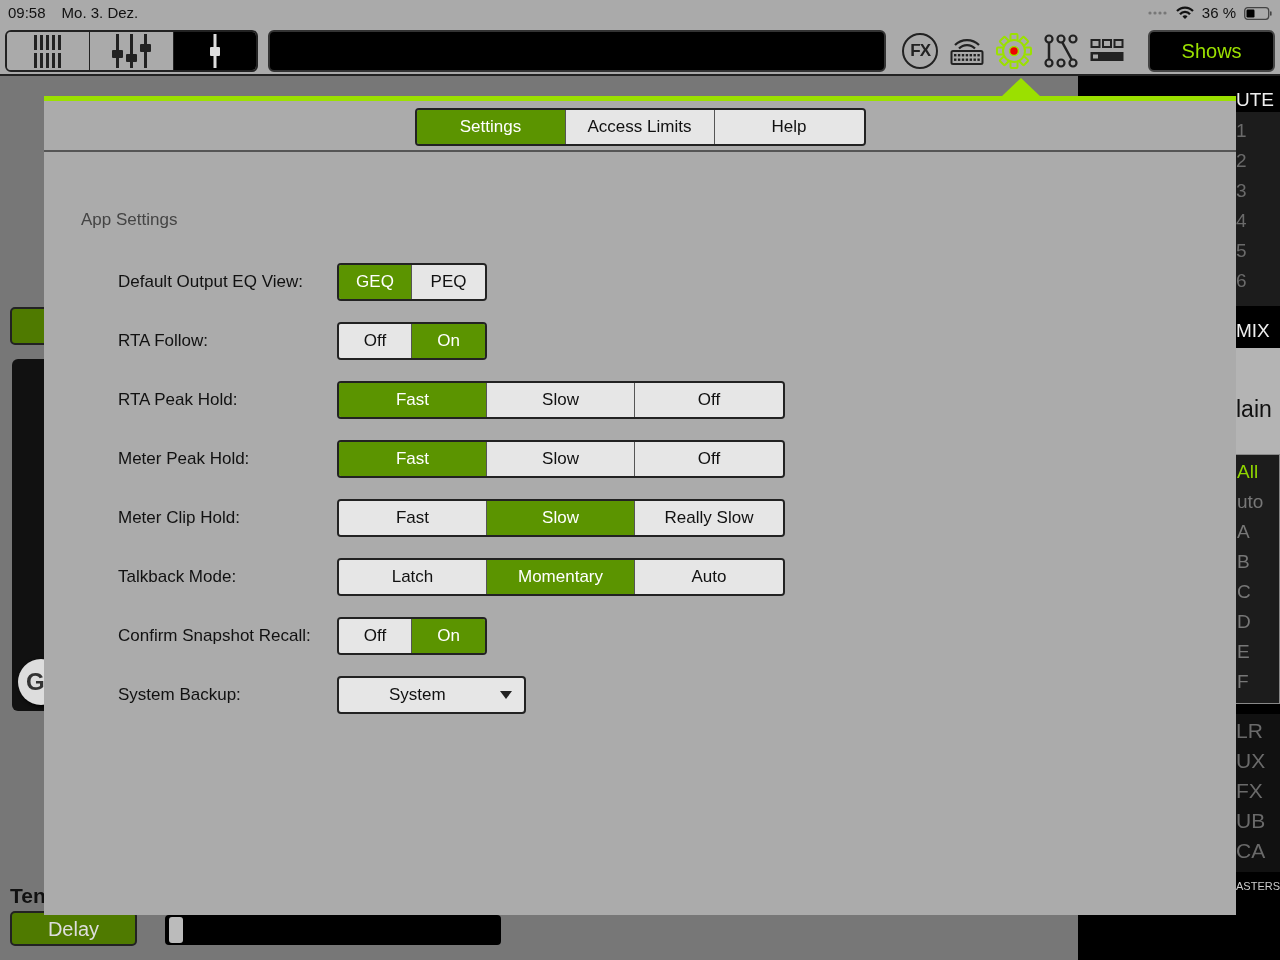 The height and width of the screenshot is (960, 1280). I want to click on option-button: Really Slow, so click(709, 518).